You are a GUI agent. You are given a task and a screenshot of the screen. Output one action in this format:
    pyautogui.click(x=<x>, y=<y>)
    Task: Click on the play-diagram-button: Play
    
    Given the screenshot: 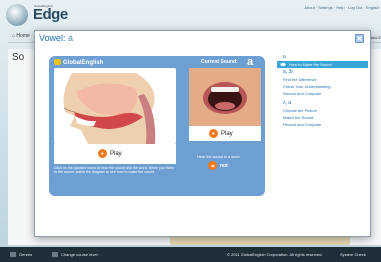 What is the action you would take?
    pyautogui.click(x=110, y=153)
    